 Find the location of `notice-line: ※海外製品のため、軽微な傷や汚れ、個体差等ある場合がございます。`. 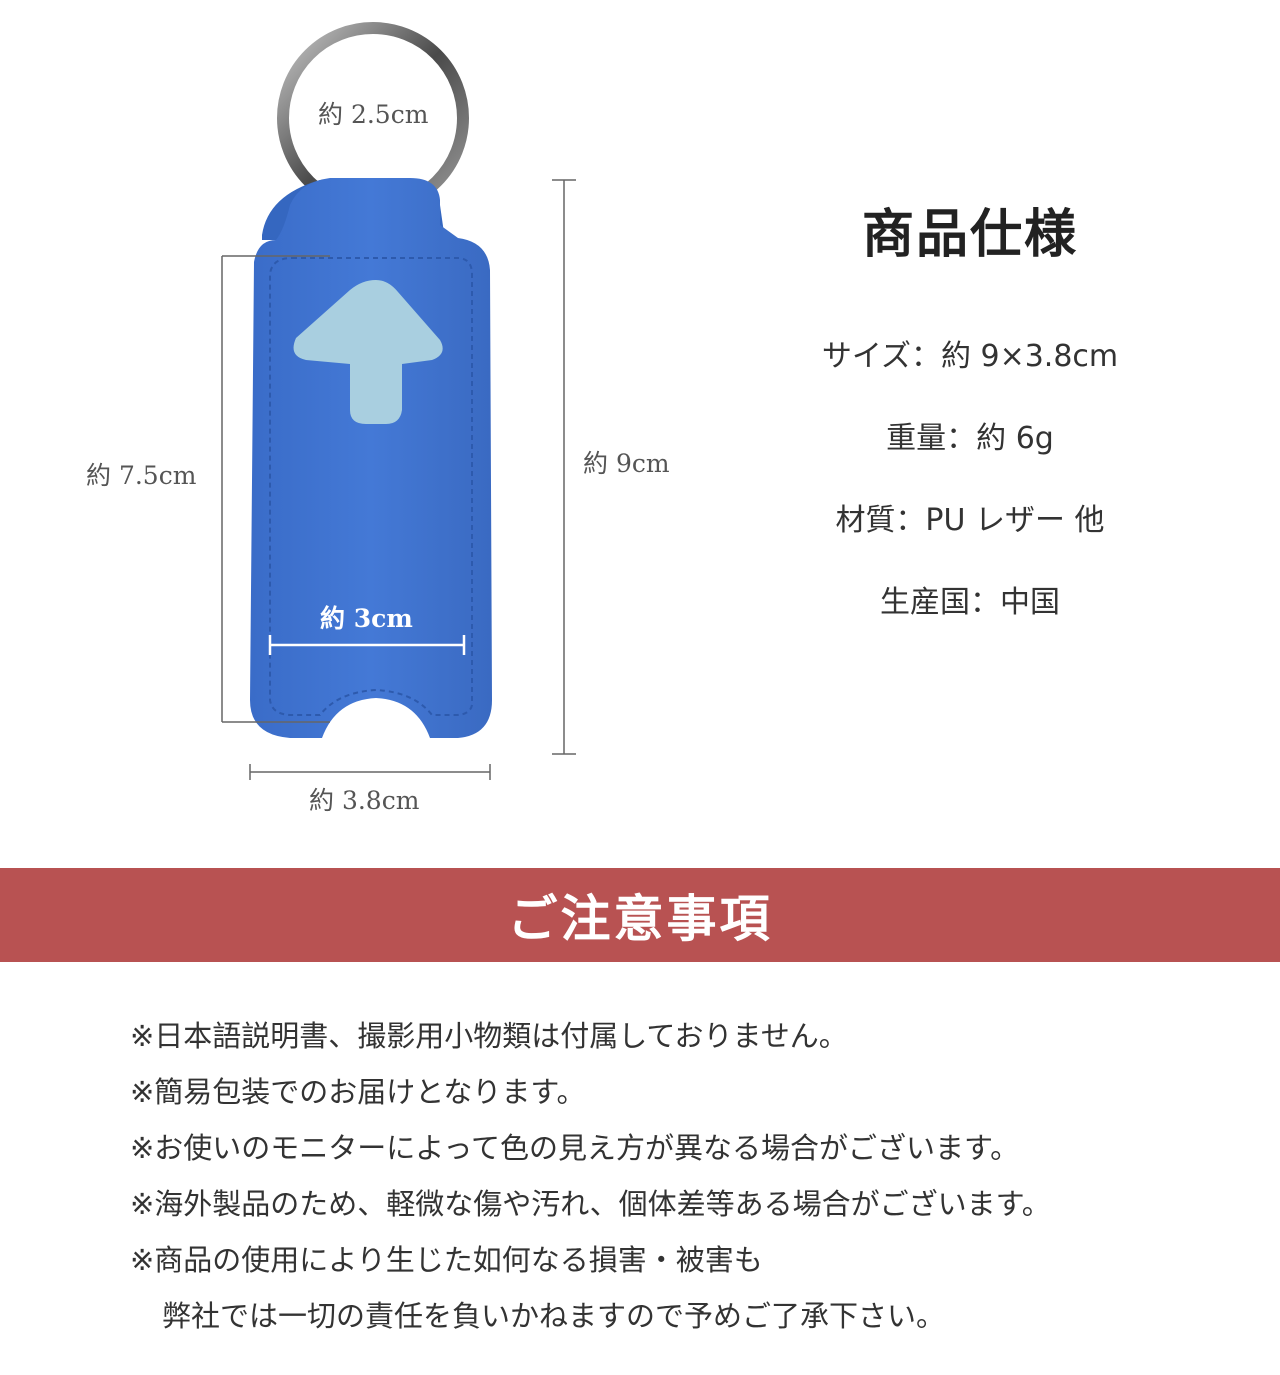

notice-line: ※海外製品のため、軽微な傷や汚れ、個体差等ある場合がございます。 is located at coordinates (590, 1204).